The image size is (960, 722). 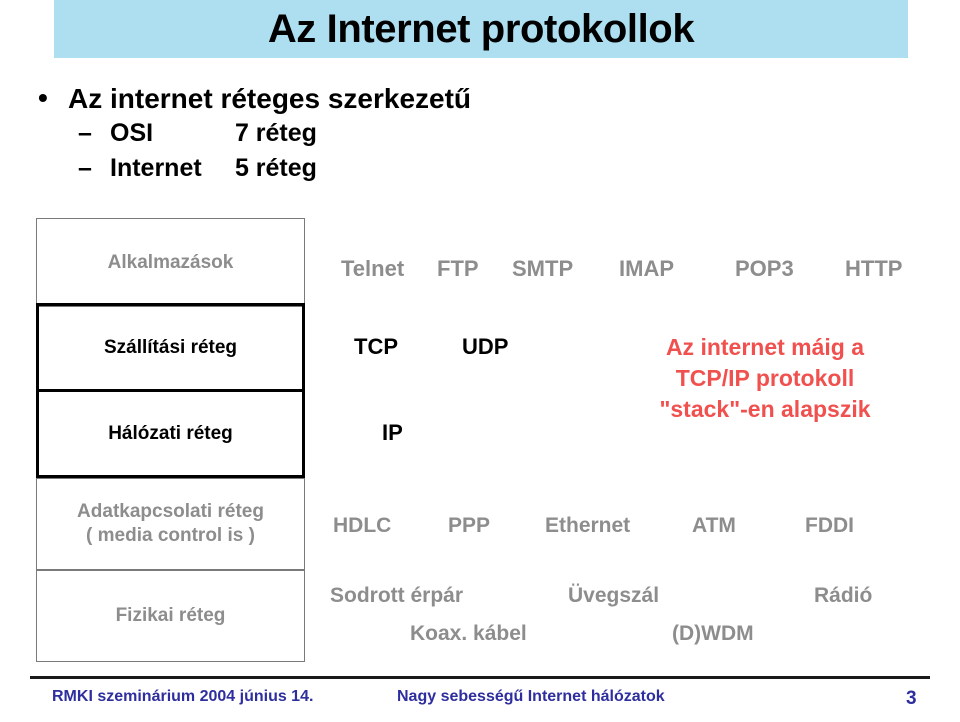 What do you see at coordinates (829, 525) in the screenshot?
I see `protocol-fddi: FDDI` at bounding box center [829, 525].